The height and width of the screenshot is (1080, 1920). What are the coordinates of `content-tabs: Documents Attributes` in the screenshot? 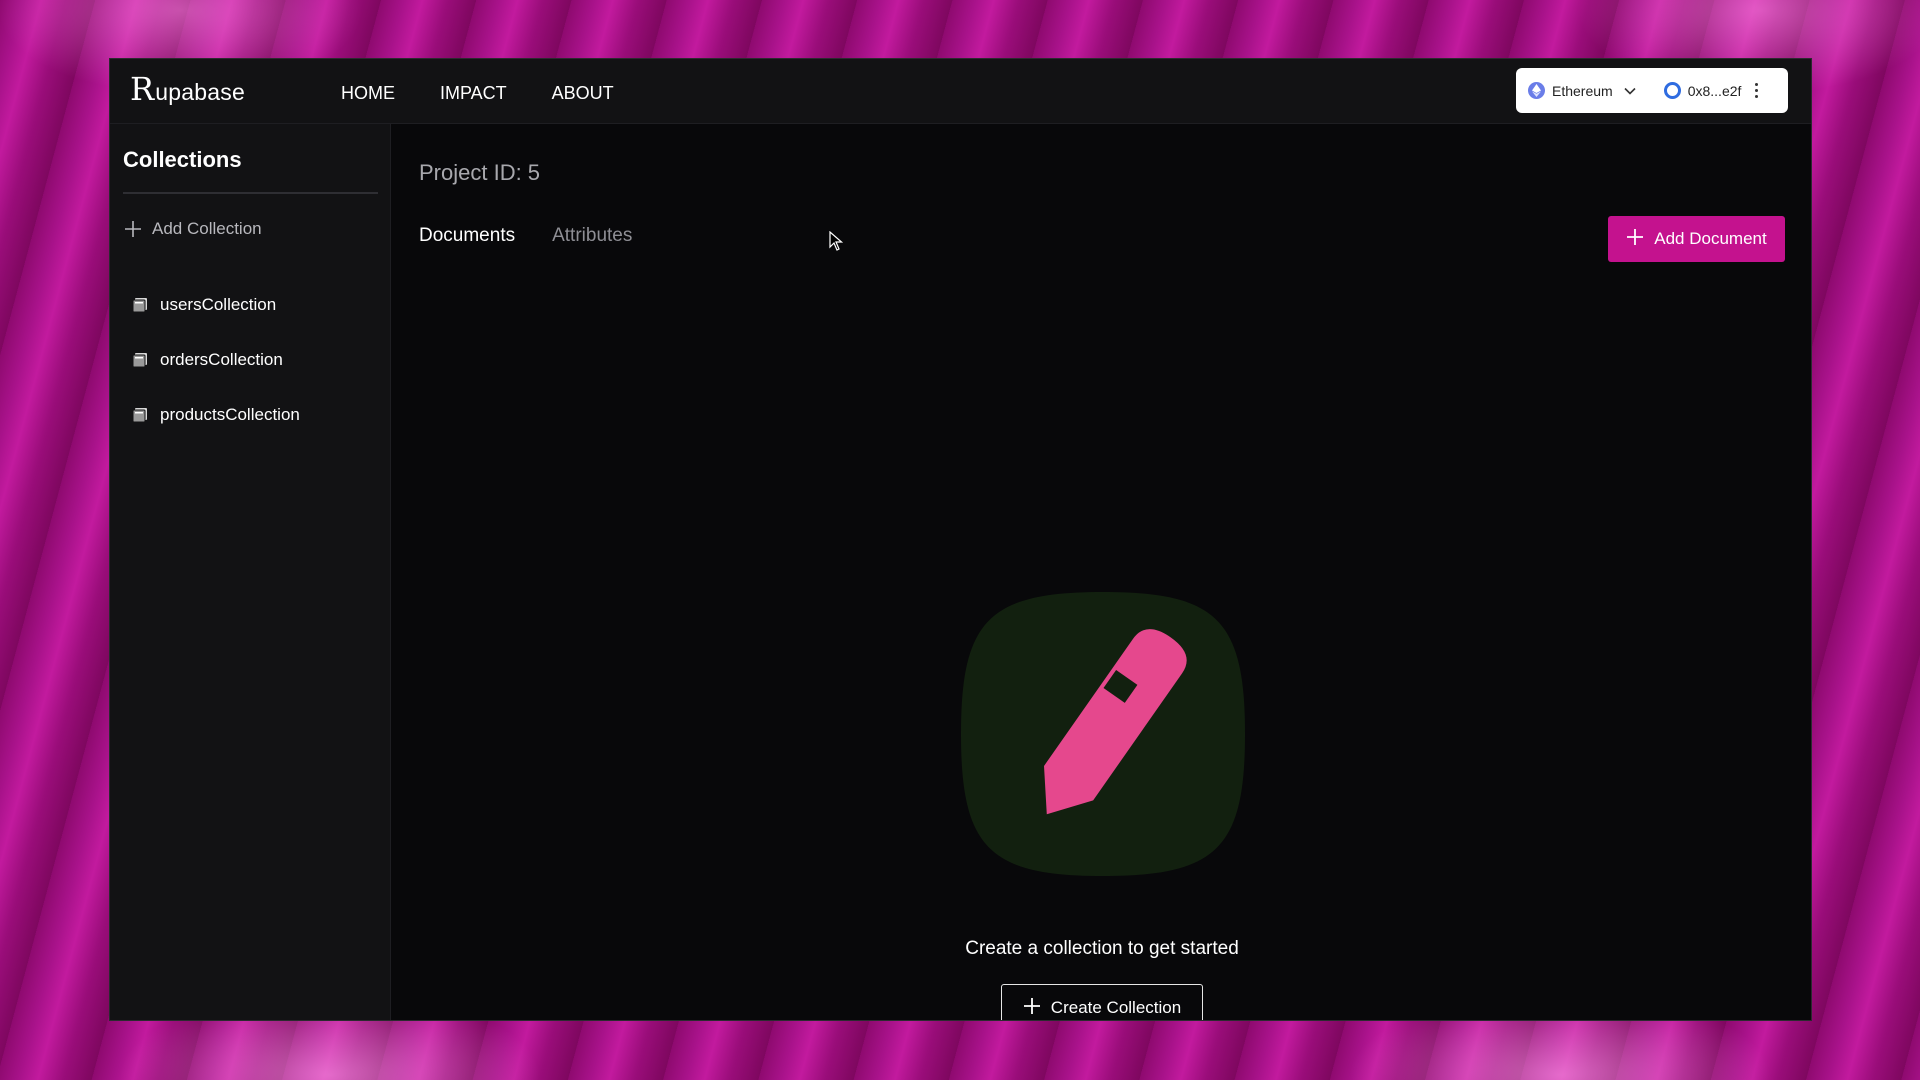 It's located at (525, 236).